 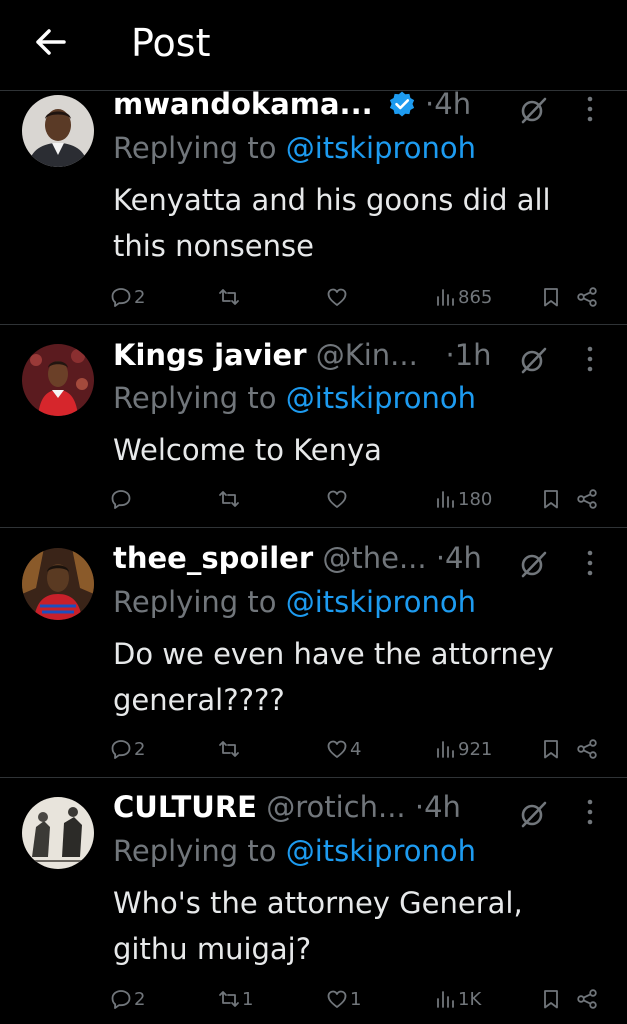 I want to click on tweet-actions: 2 4 921, so click(x=358, y=749).